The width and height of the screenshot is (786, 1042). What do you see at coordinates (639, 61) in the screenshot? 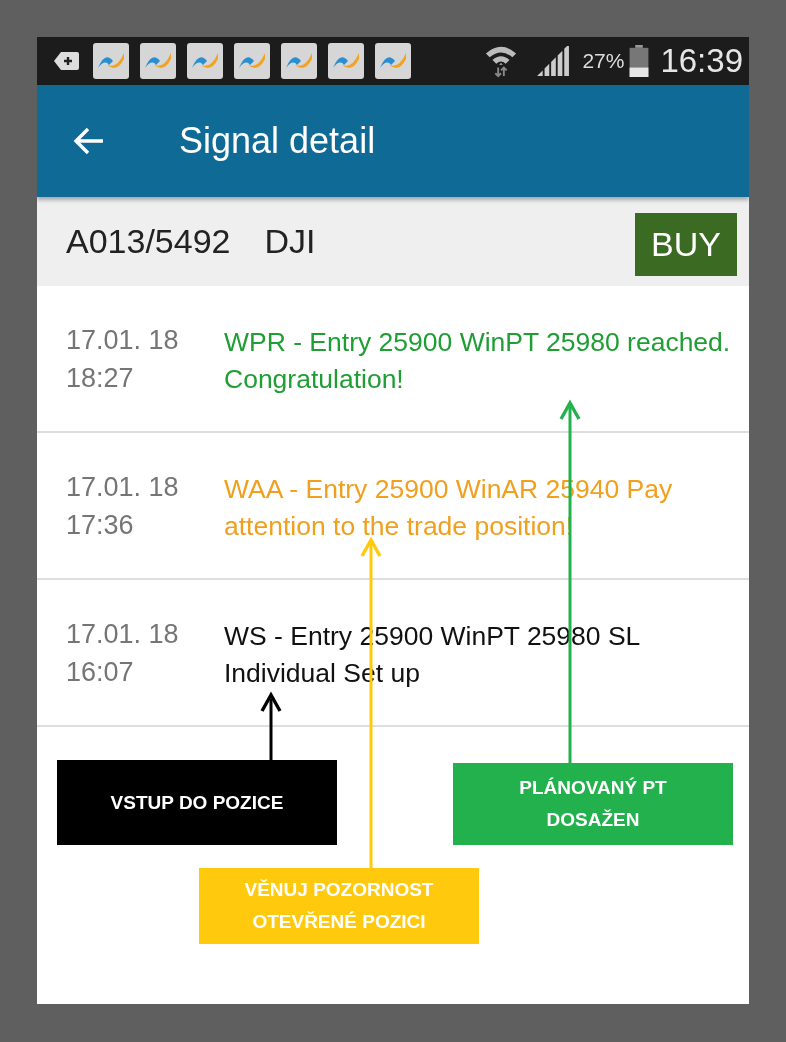
I see `battery-icon` at bounding box center [639, 61].